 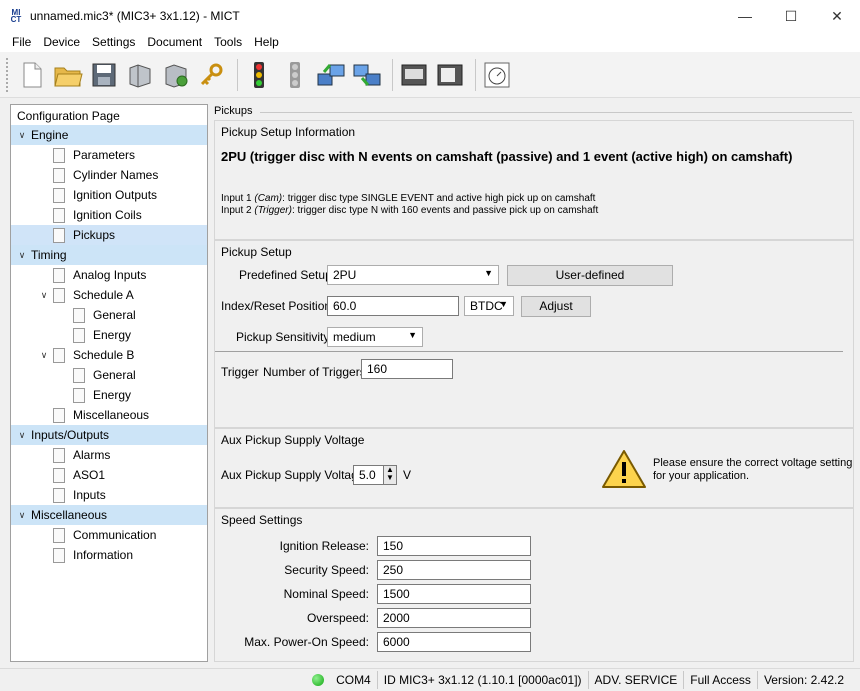 I want to click on group-title: Pickup Setup Information, so click(x=288, y=132).